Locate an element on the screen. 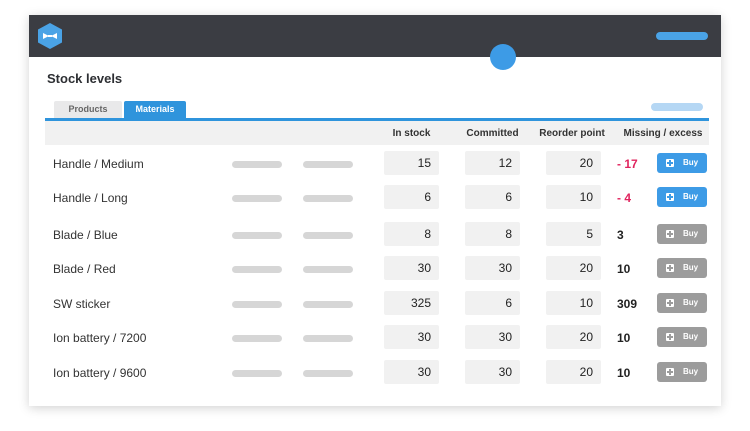 The image size is (750, 431). material-name: Blade / Blue is located at coordinates (85, 235).